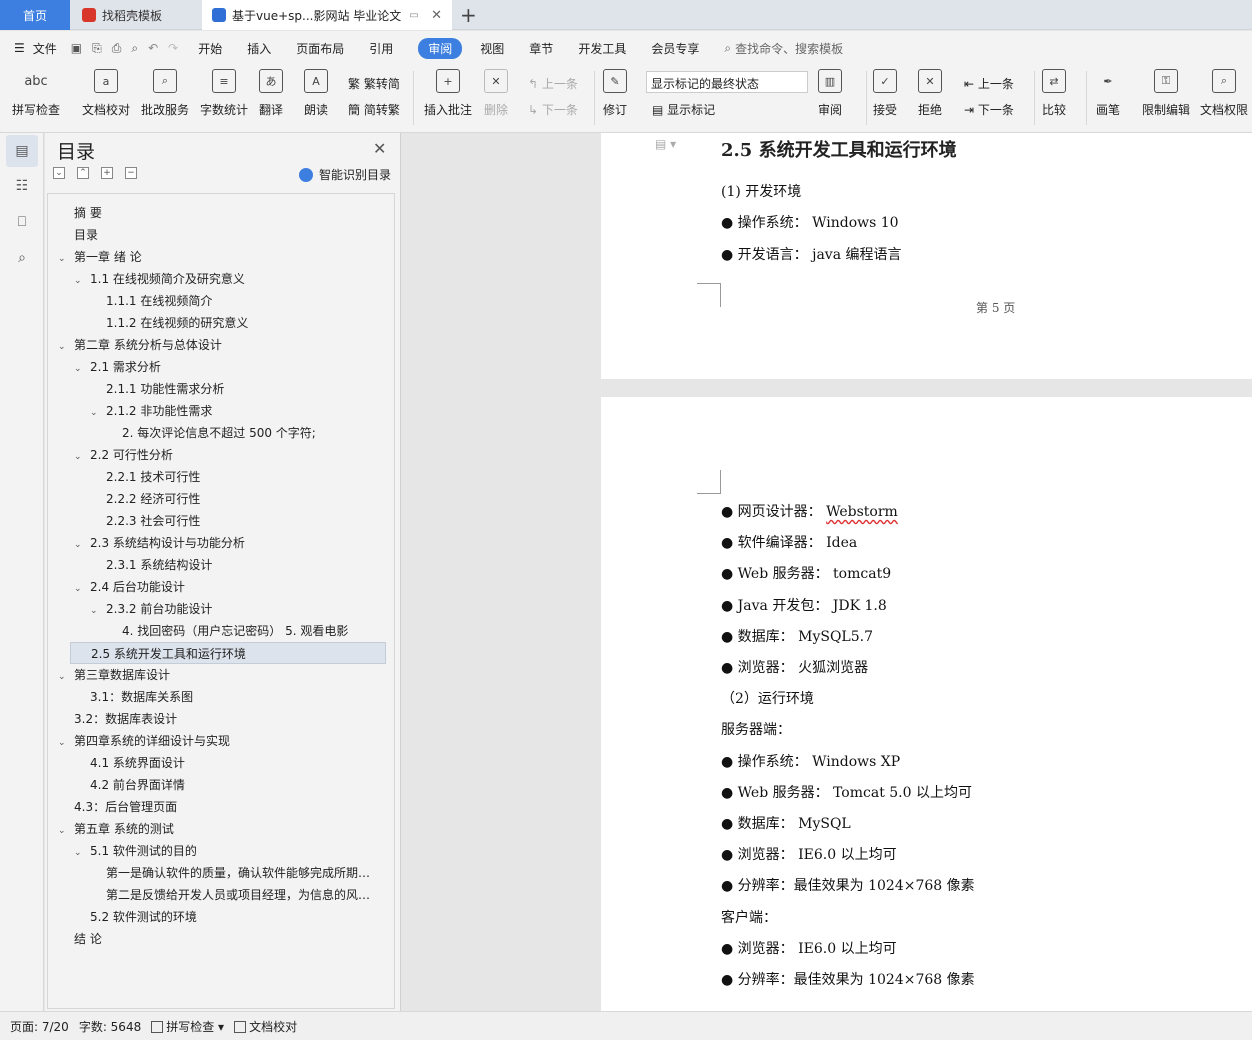  I want to click on delete-comment-button: ✕ 删除, so click(496, 93).